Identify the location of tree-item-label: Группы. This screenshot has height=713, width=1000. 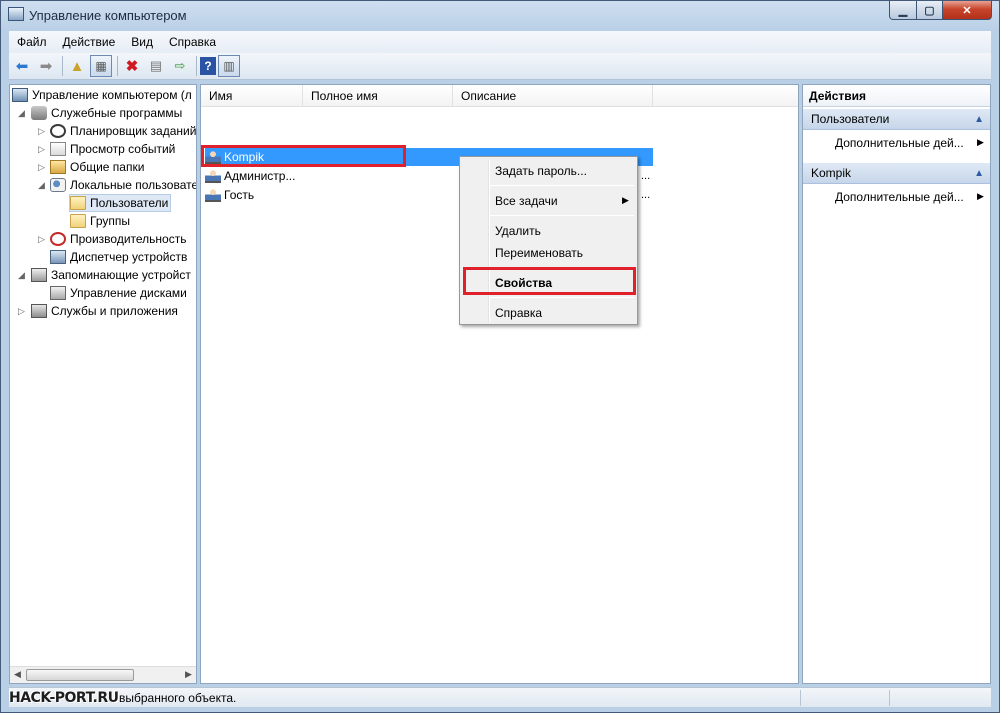
(110, 221).